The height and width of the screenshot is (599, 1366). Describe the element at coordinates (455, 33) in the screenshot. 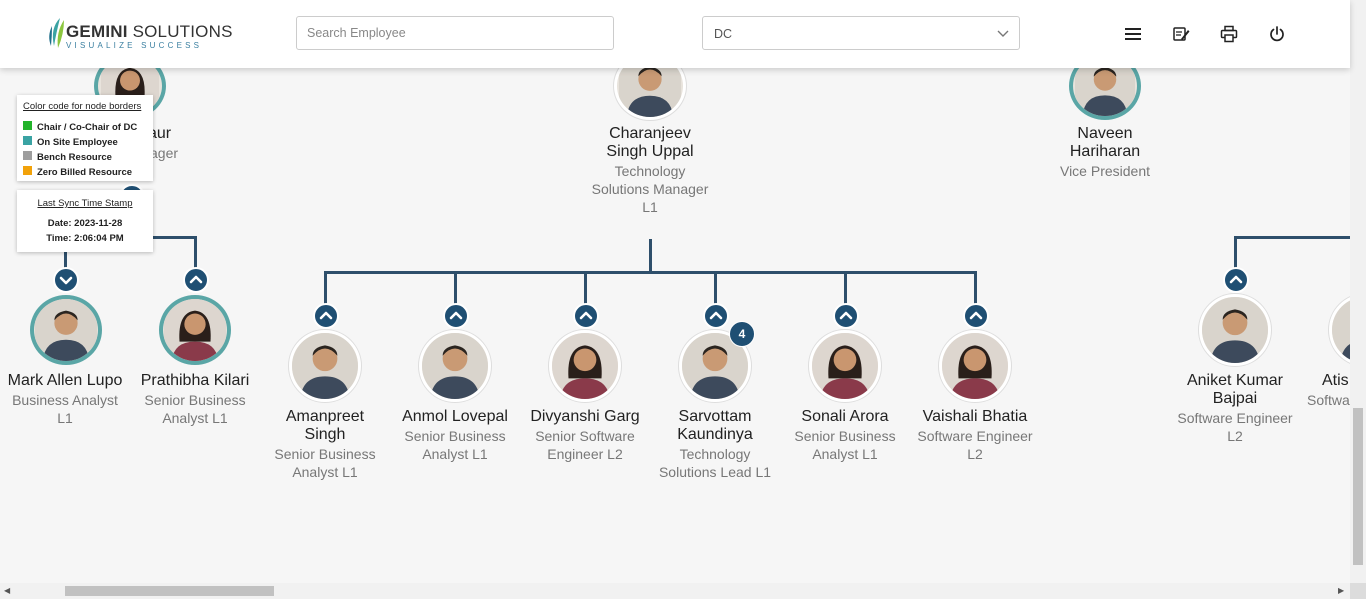

I see `search-employee-input` at that location.